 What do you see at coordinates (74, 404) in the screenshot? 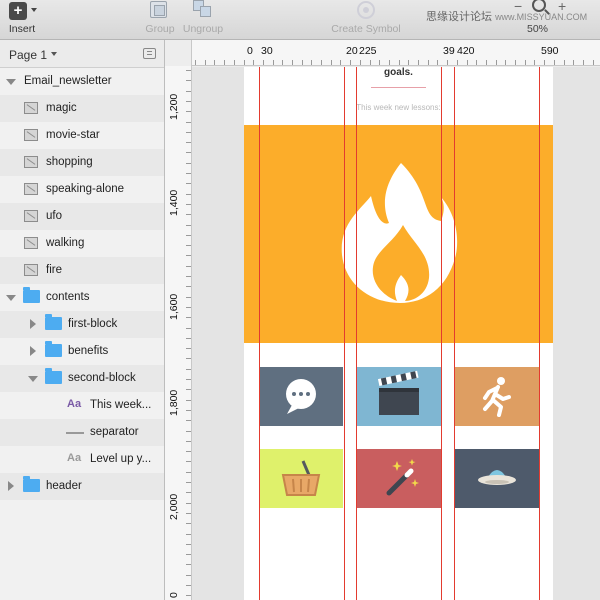
I see `text-layer-icon: Aa` at bounding box center [74, 404].